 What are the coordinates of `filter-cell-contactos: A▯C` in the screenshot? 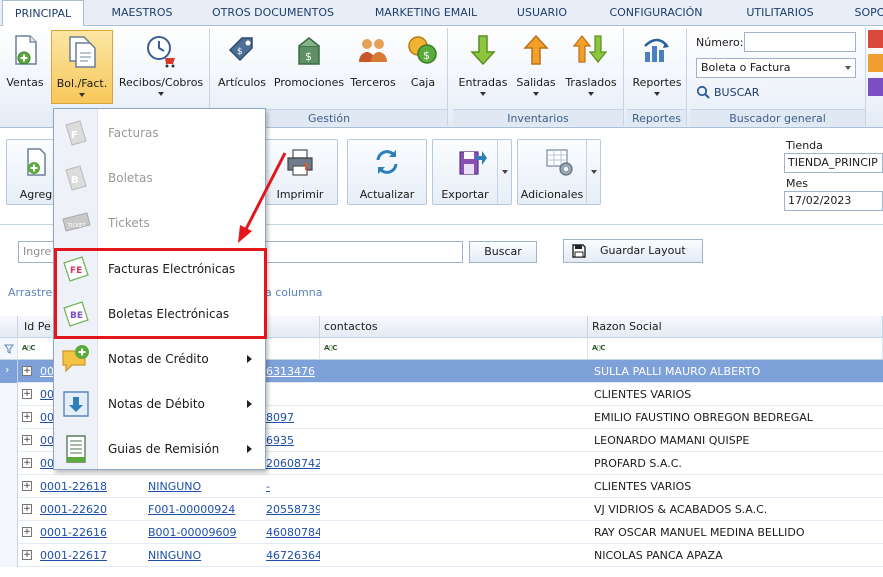 It's located at (454, 349).